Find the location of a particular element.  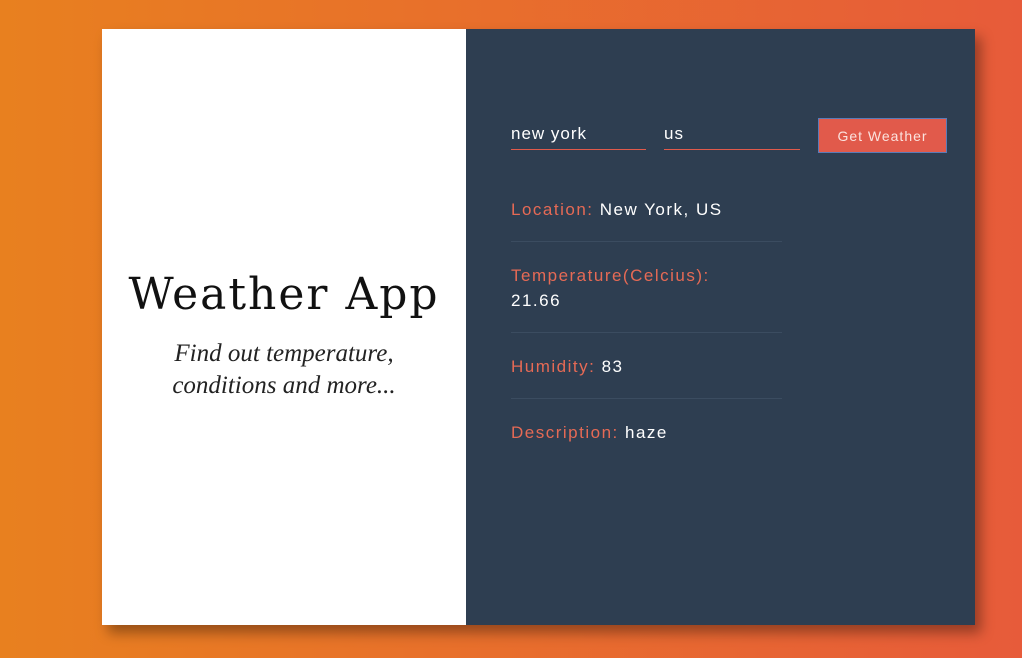

location-row: Location: New York, US is located at coordinates (646, 209).